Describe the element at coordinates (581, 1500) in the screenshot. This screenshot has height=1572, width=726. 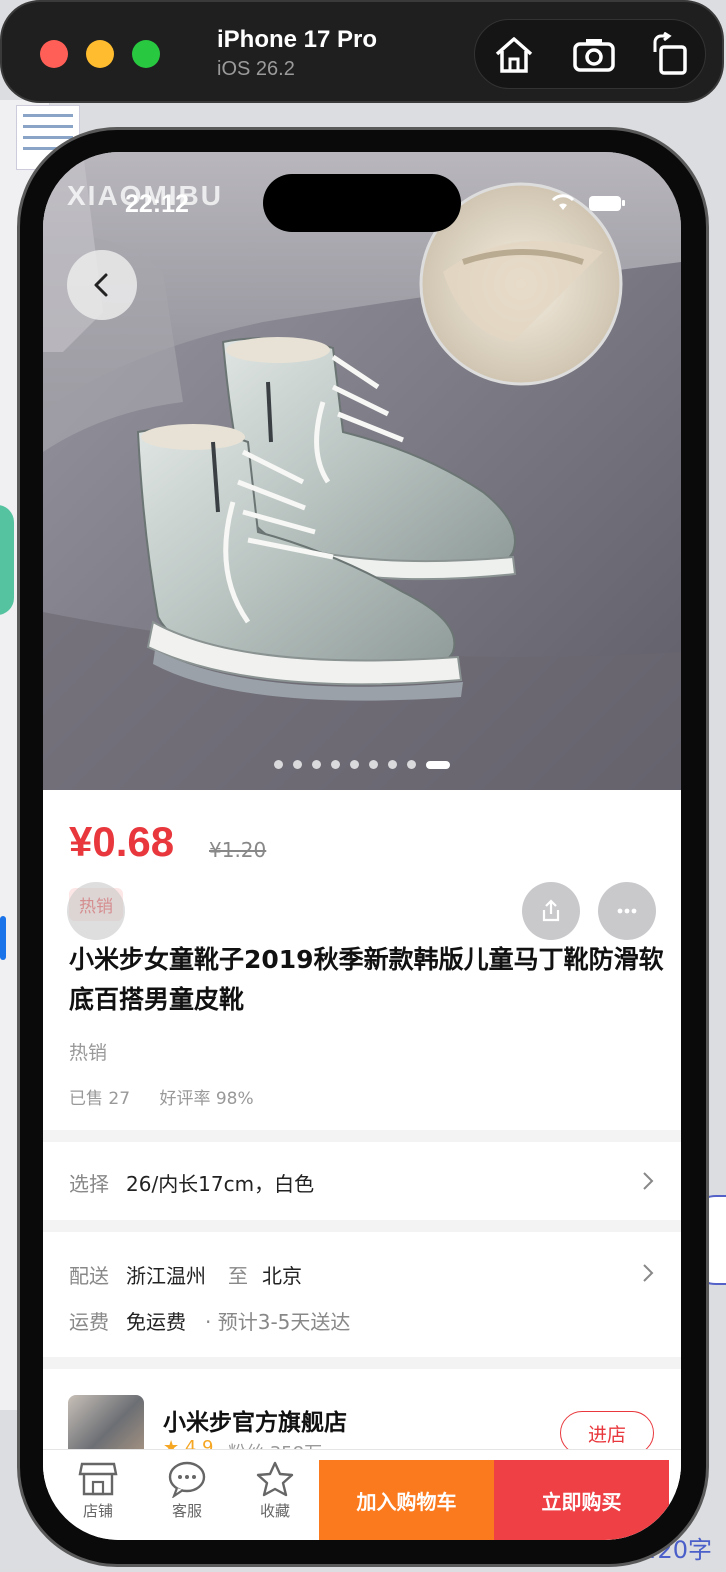
I see `buy-now-button: 立即购买` at that location.